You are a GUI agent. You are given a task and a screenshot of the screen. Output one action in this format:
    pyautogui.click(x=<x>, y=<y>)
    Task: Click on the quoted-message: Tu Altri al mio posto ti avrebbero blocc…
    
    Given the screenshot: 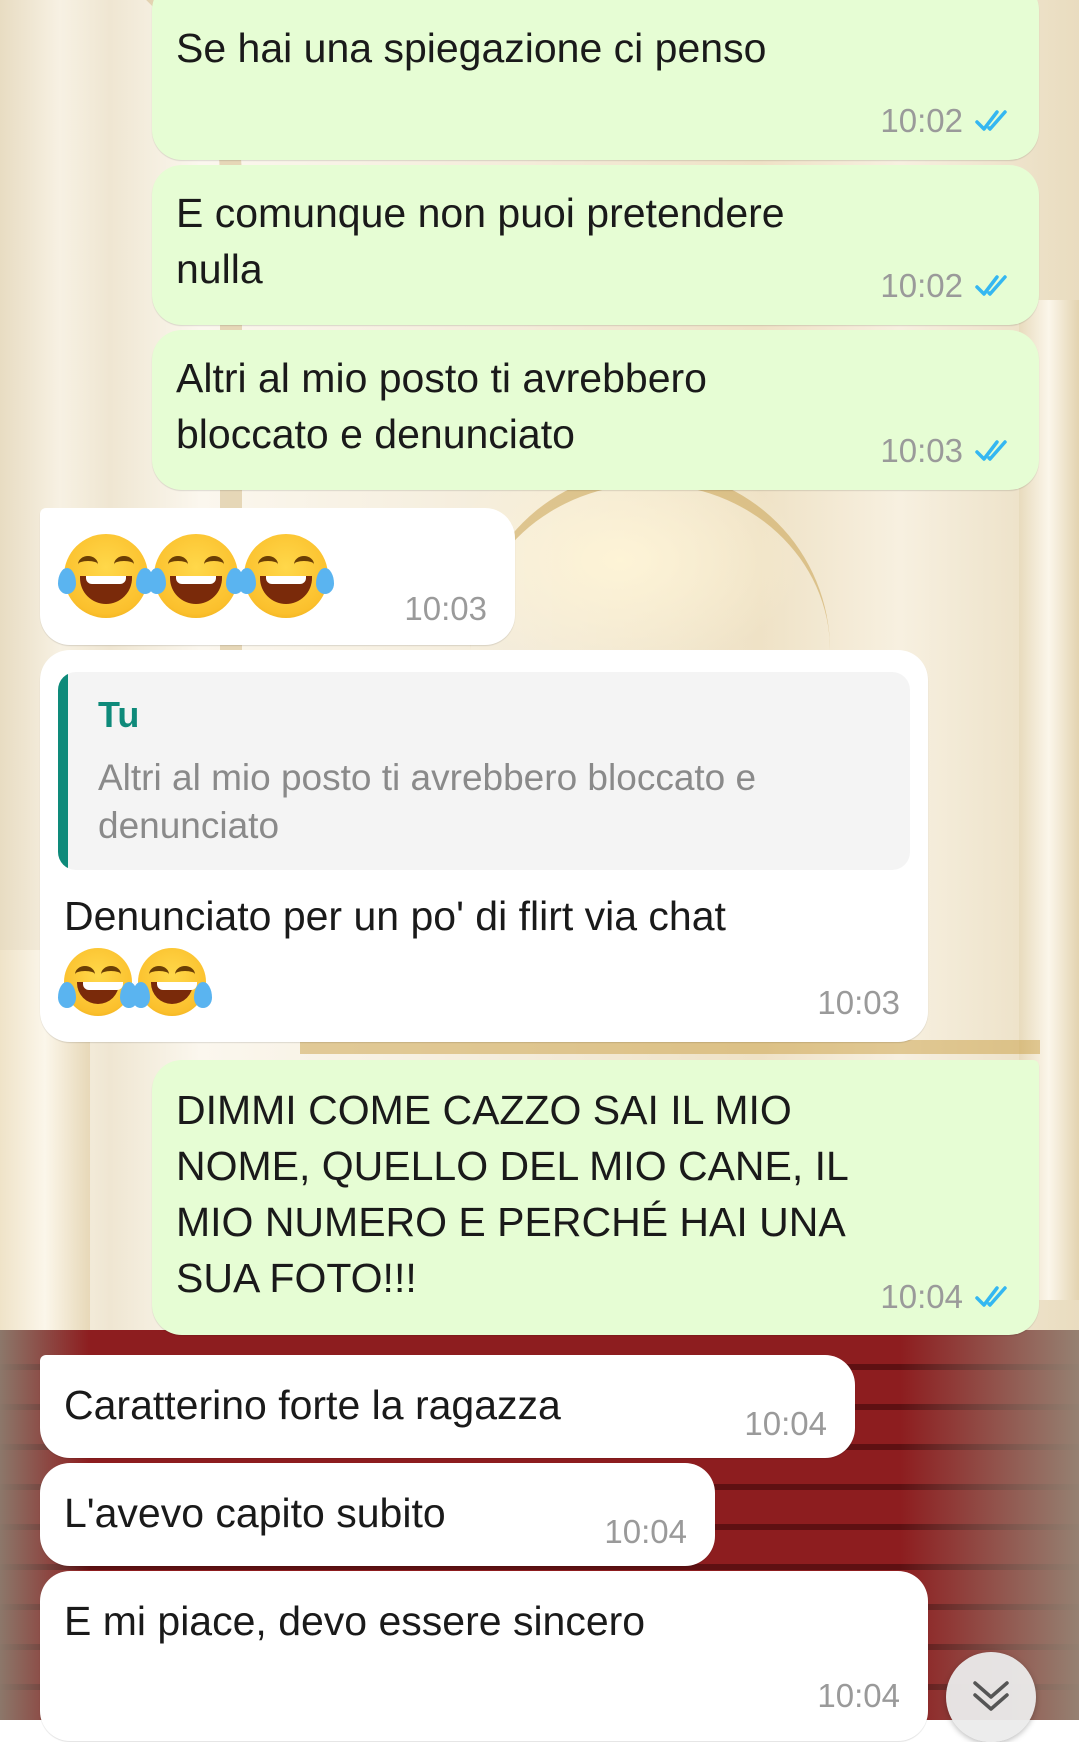 What is the action you would take?
    pyautogui.click(x=484, y=771)
    